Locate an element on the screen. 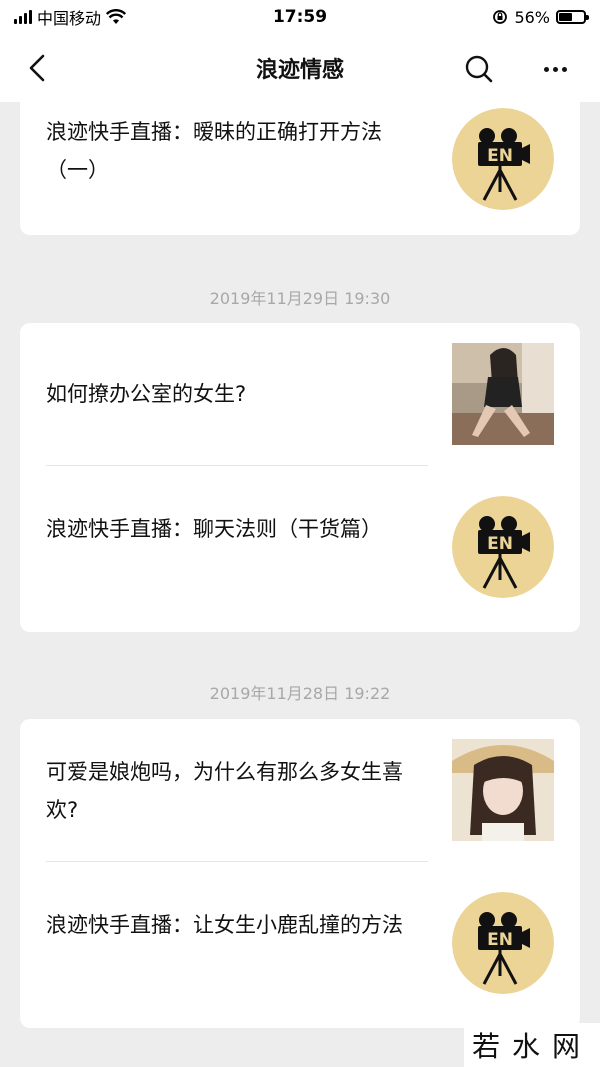 The image size is (600, 1067). carrier-label: 中国移动 is located at coordinates (69, 18).